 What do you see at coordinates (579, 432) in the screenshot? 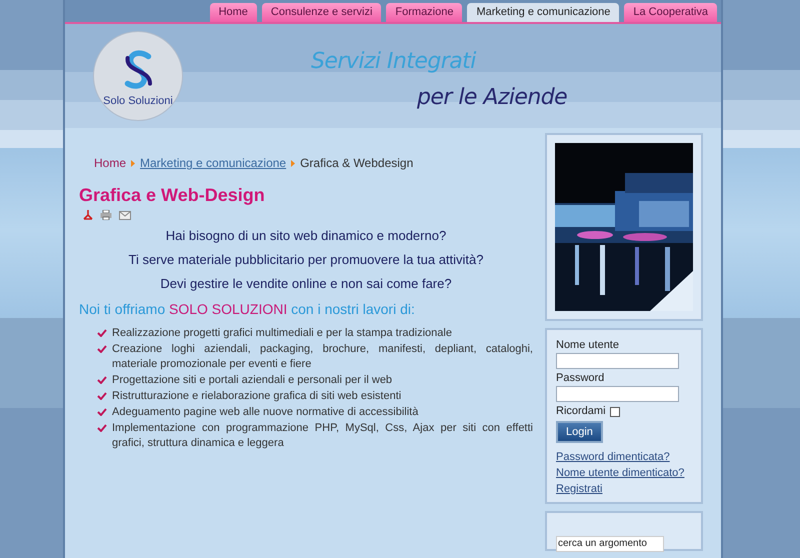
I see `login-button: Login` at bounding box center [579, 432].